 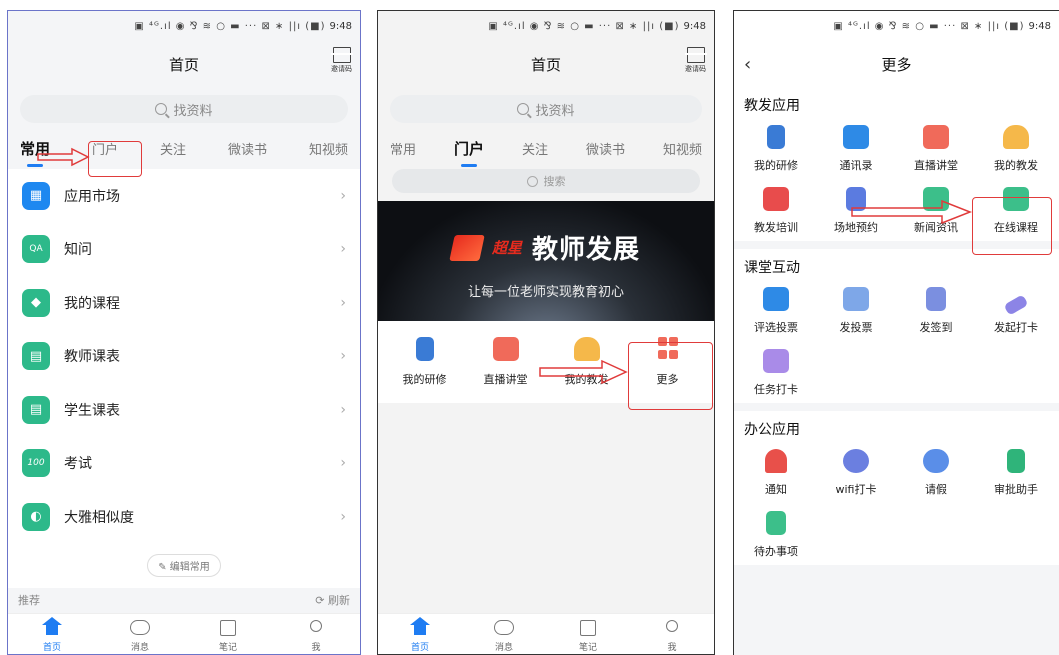 What do you see at coordinates (99, 517) in the screenshot?
I see `list-item-label: 大雅相似度` at bounding box center [99, 517].